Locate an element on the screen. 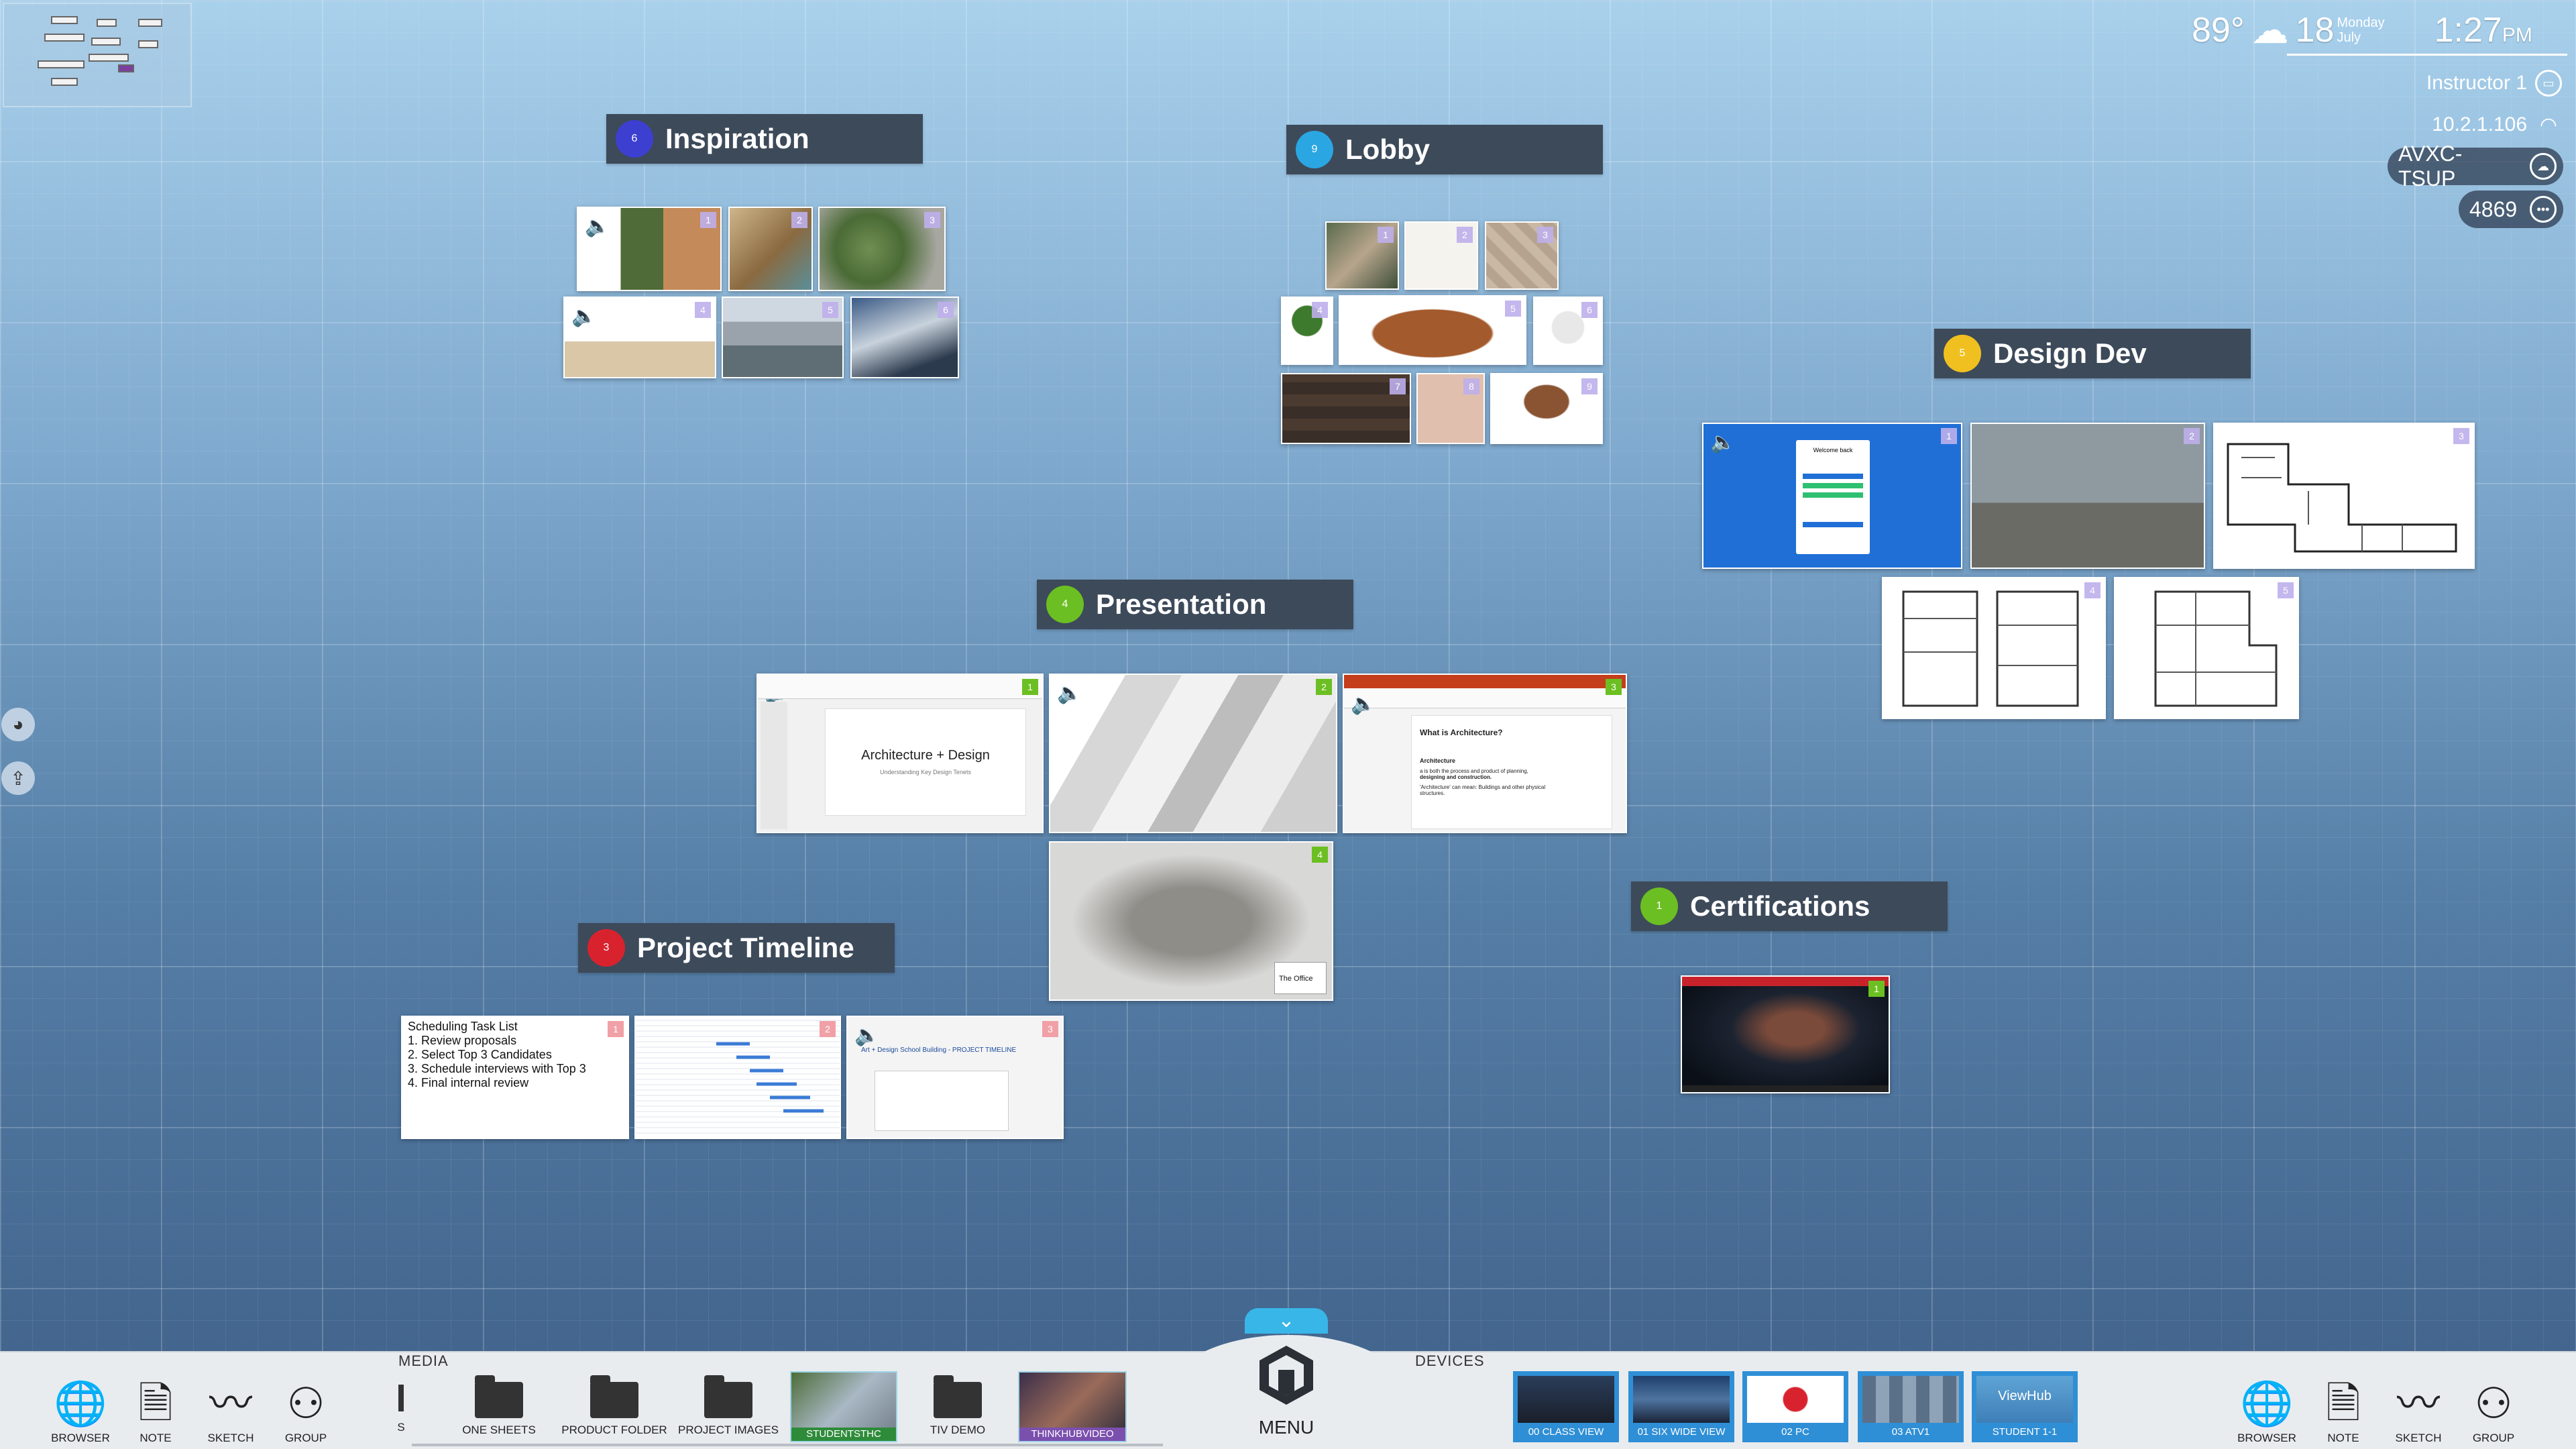  media-folder-tiv-demo: TIV DEMO is located at coordinates (957, 1406).